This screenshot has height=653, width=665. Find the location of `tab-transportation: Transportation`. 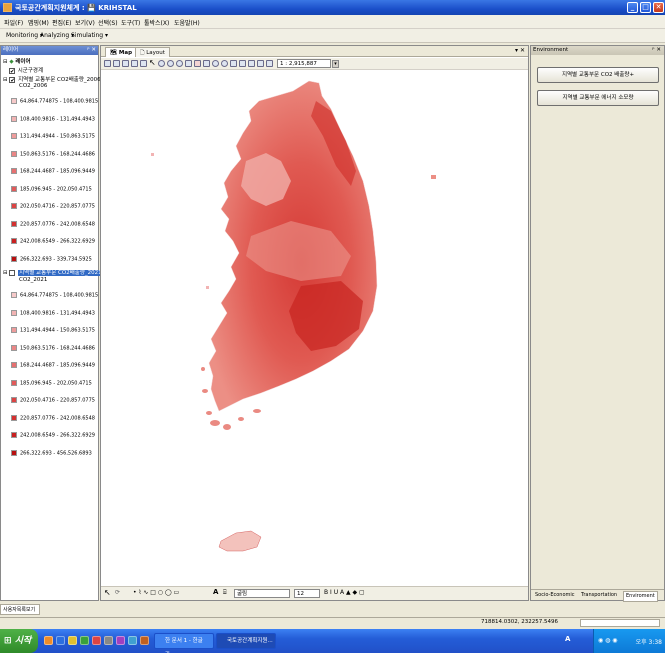

tab-transportation: Transportation is located at coordinates (599, 595).